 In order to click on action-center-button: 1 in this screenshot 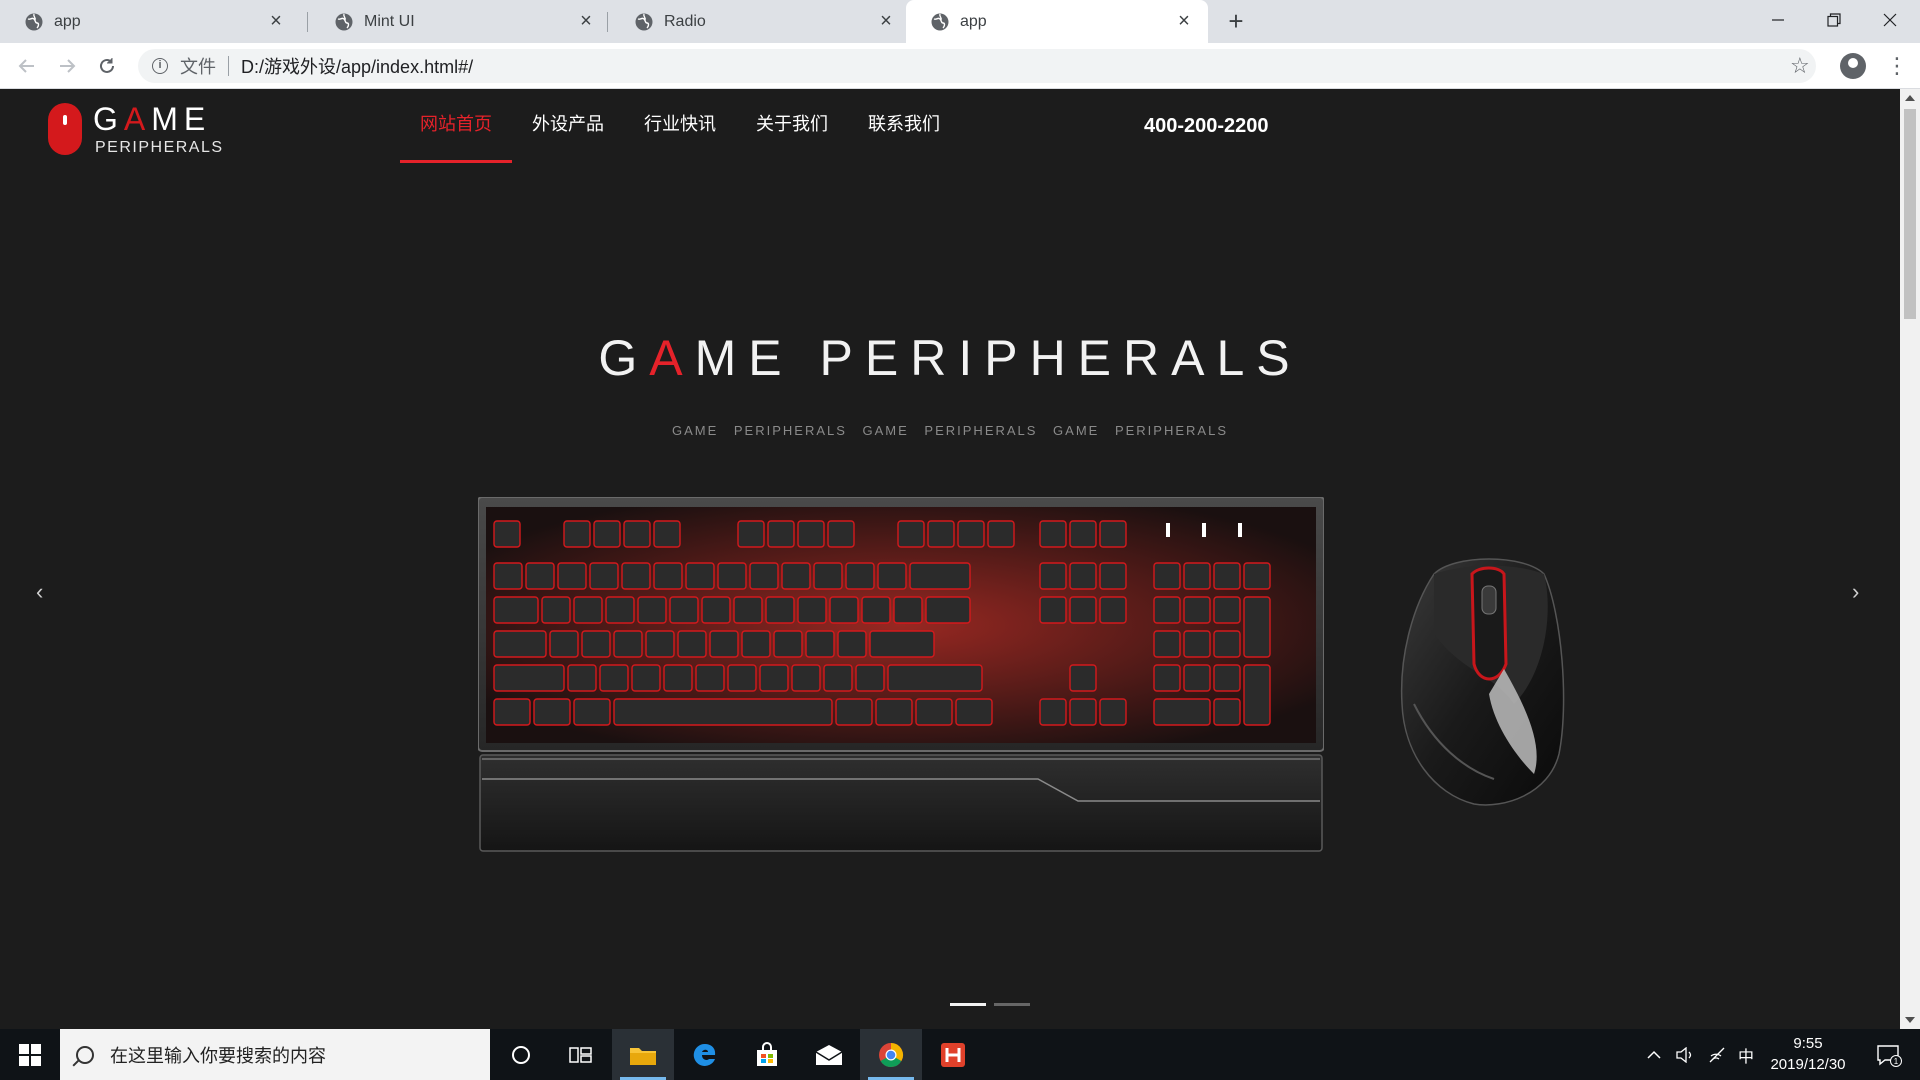, I will do `click(1889, 1054)`.